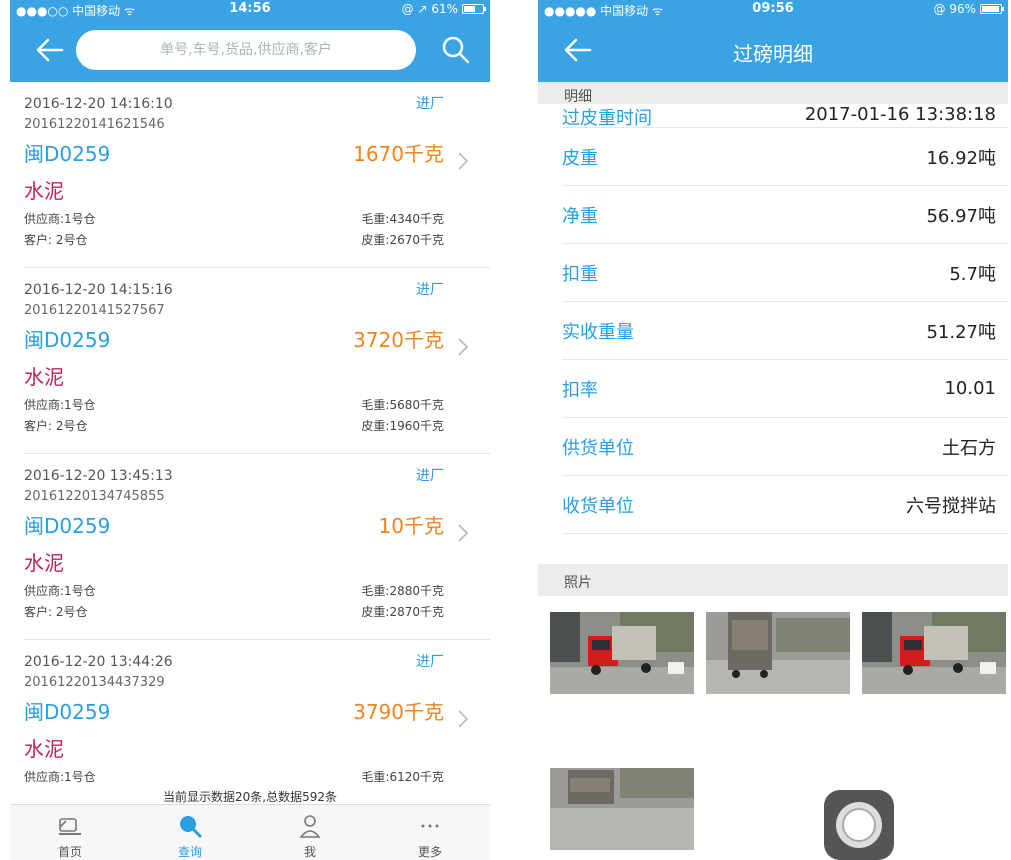 The height and width of the screenshot is (860, 1011). I want to click on record-net-weight: 3720千克, so click(398, 340).